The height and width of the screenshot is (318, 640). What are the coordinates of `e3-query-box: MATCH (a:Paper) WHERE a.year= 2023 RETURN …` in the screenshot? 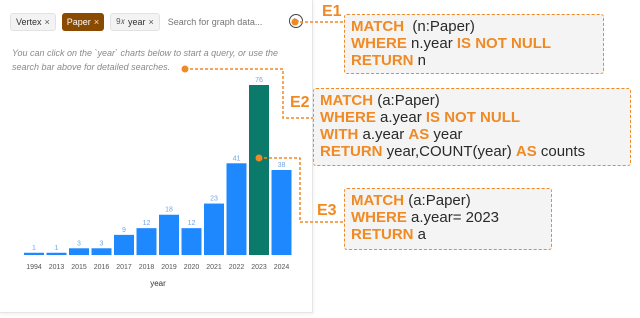 It's located at (448, 219).